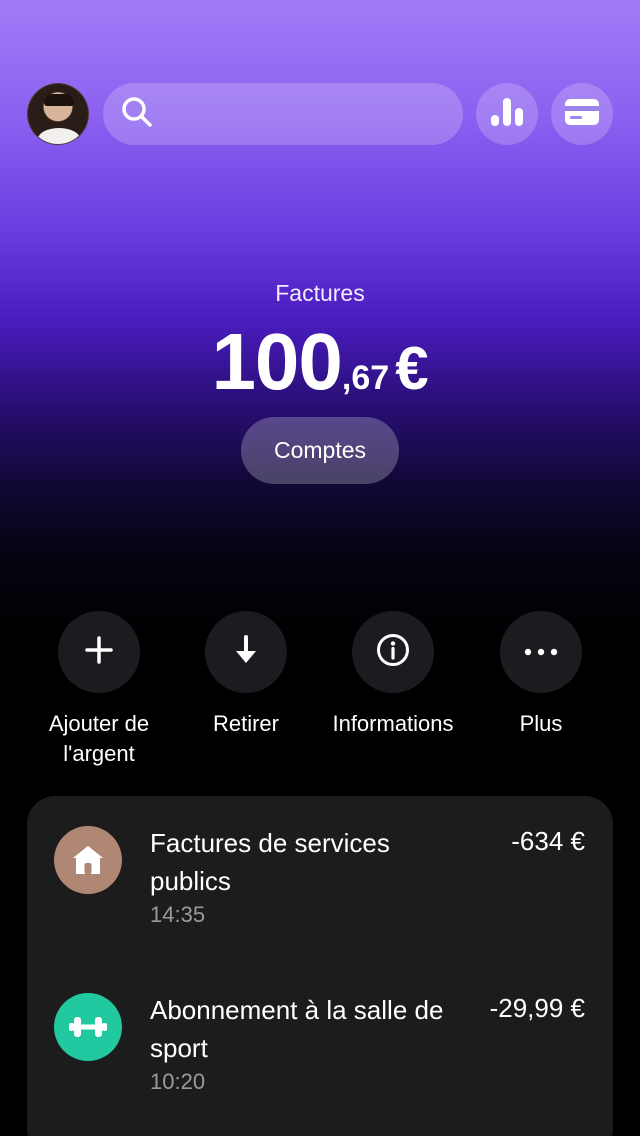  I want to click on info-button, so click(393, 652).